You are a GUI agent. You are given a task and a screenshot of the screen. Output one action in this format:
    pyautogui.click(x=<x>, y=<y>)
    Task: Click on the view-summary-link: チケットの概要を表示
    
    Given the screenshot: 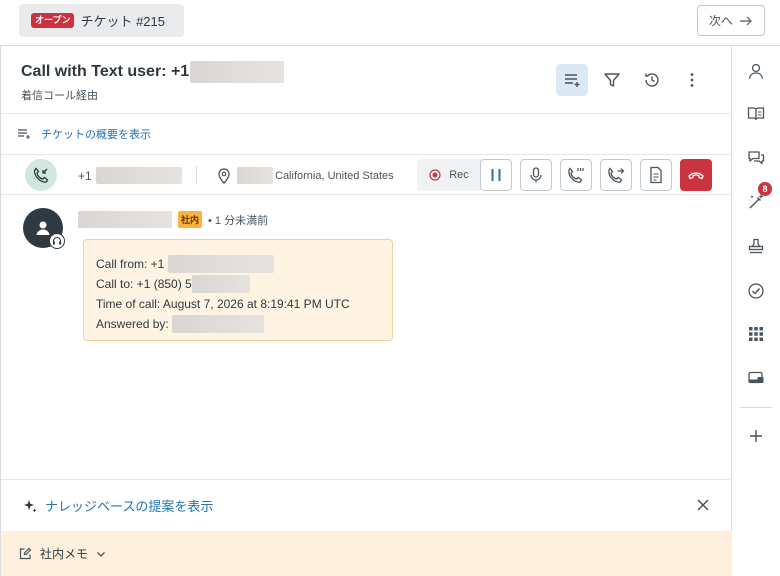 What is the action you would take?
    pyautogui.click(x=96, y=134)
    